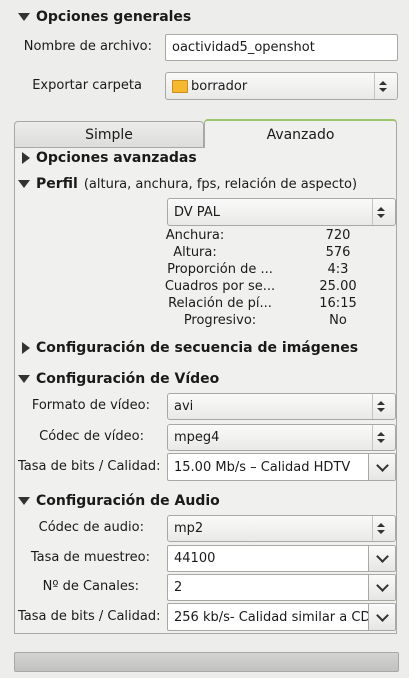 This screenshot has height=678, width=409. Describe the element at coordinates (197, 437) in the screenshot. I see `video-codec-value: mpeg4` at that location.